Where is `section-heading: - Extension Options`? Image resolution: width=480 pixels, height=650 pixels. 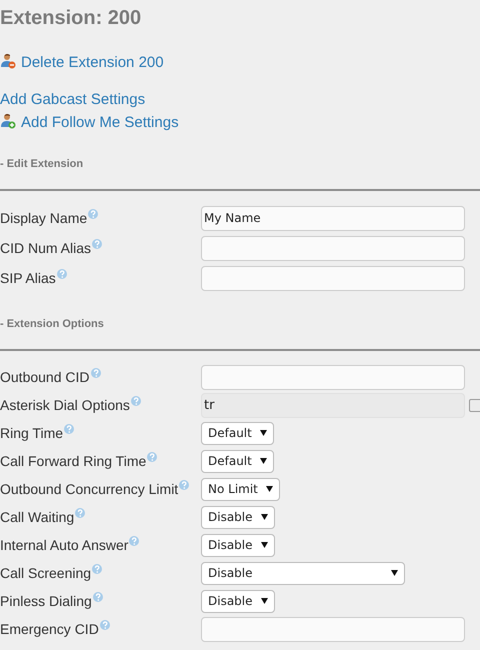
section-heading: - Extension Options is located at coordinates (52, 324).